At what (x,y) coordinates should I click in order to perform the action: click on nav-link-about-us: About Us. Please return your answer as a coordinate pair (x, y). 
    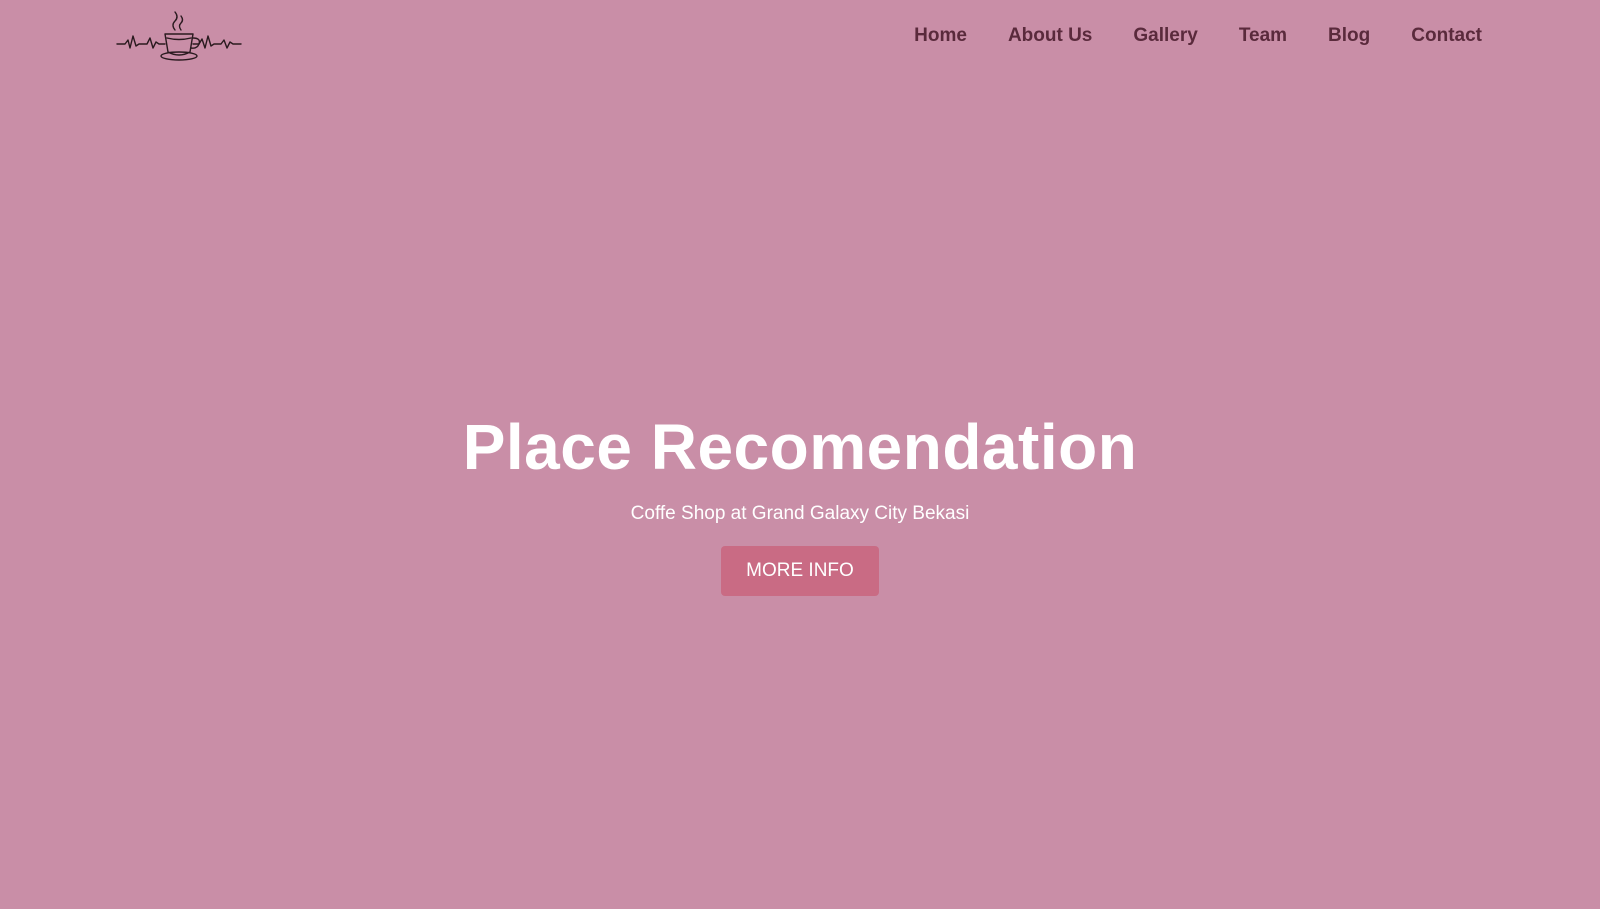
    Looking at the image, I should click on (1050, 35).